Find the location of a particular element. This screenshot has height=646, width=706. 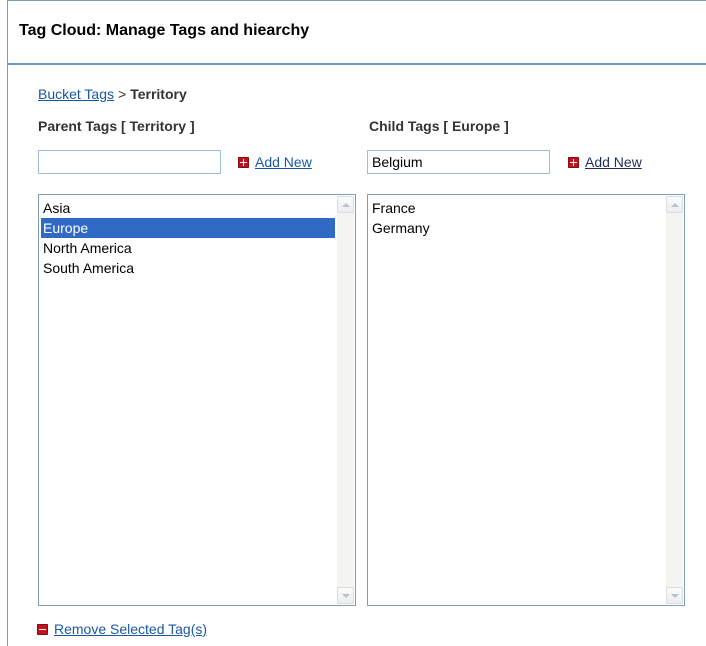

parent-scroll-down-button is located at coordinates (345, 595).